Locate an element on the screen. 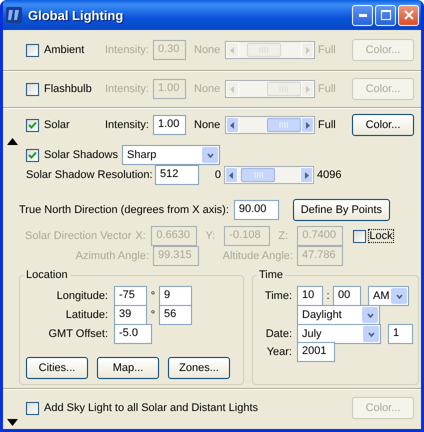 Image resolution: width=424 pixels, height=432 pixels. group-title: Time is located at coordinates (271, 275).